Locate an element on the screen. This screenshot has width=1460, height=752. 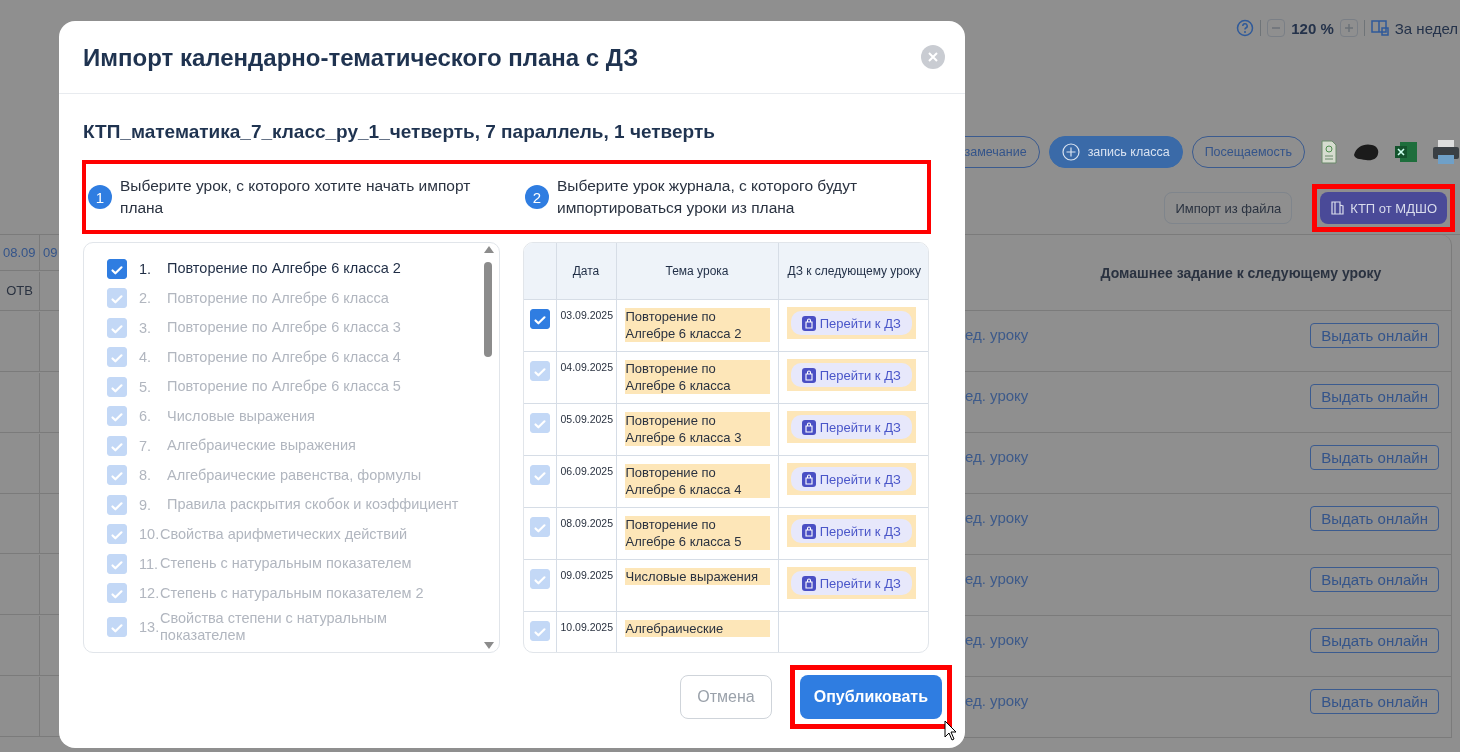
item-number: 13. is located at coordinates (149, 627).